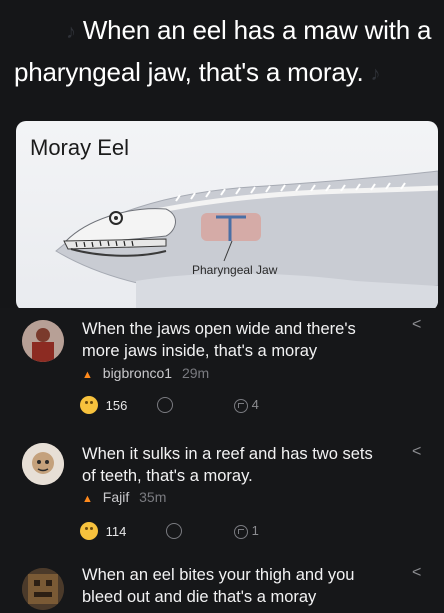 The image size is (444, 613). What do you see at coordinates (116, 497) in the screenshot?
I see `username: Fajif` at bounding box center [116, 497].